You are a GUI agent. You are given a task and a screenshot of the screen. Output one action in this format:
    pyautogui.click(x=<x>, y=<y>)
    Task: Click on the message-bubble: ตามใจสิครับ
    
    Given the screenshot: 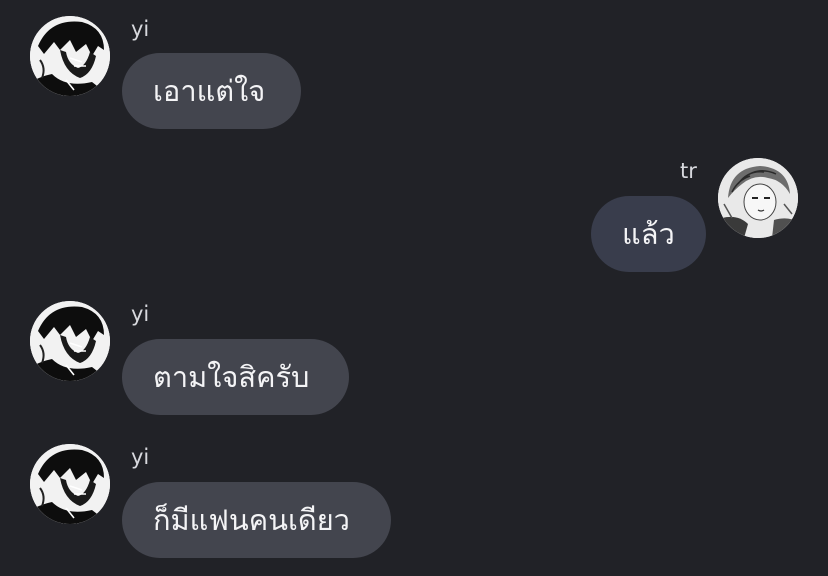 What is the action you would take?
    pyautogui.click(x=235, y=377)
    